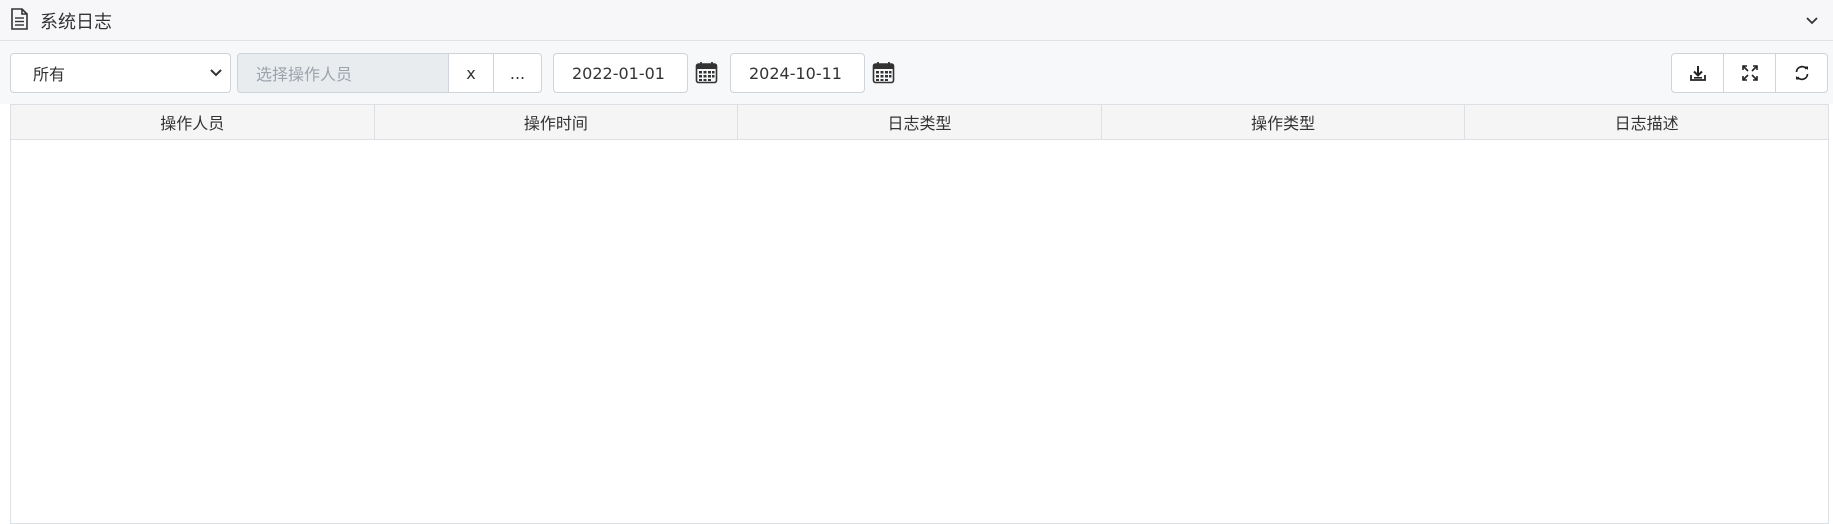  I want to click on log-type-select-value: 所有, so click(49, 74).